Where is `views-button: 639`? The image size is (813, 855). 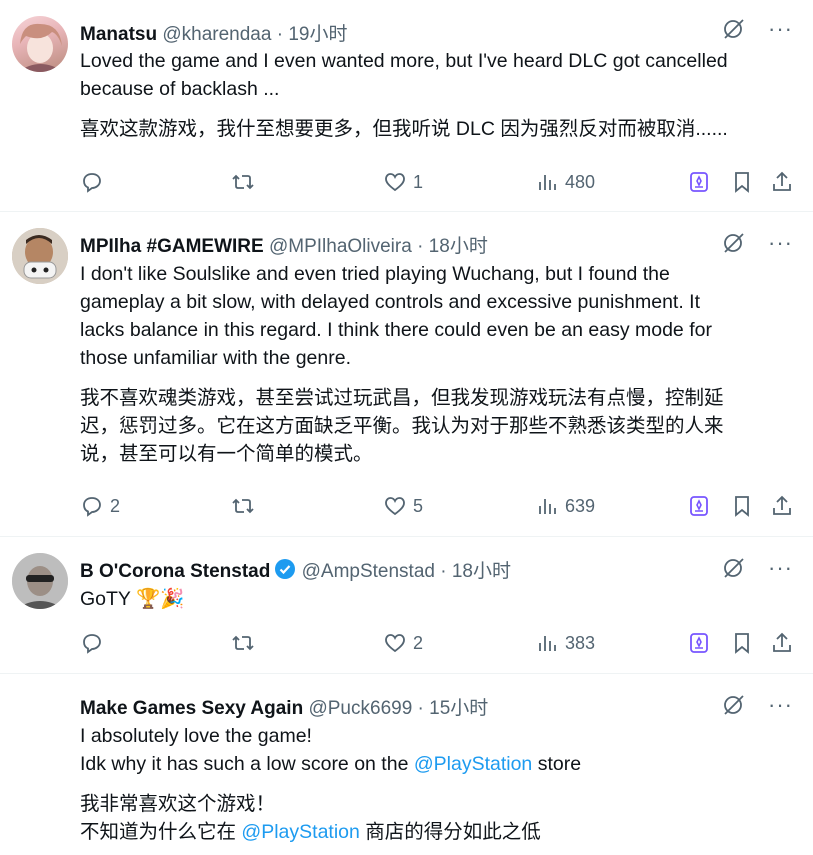
views-button: 639 is located at coordinates (565, 506).